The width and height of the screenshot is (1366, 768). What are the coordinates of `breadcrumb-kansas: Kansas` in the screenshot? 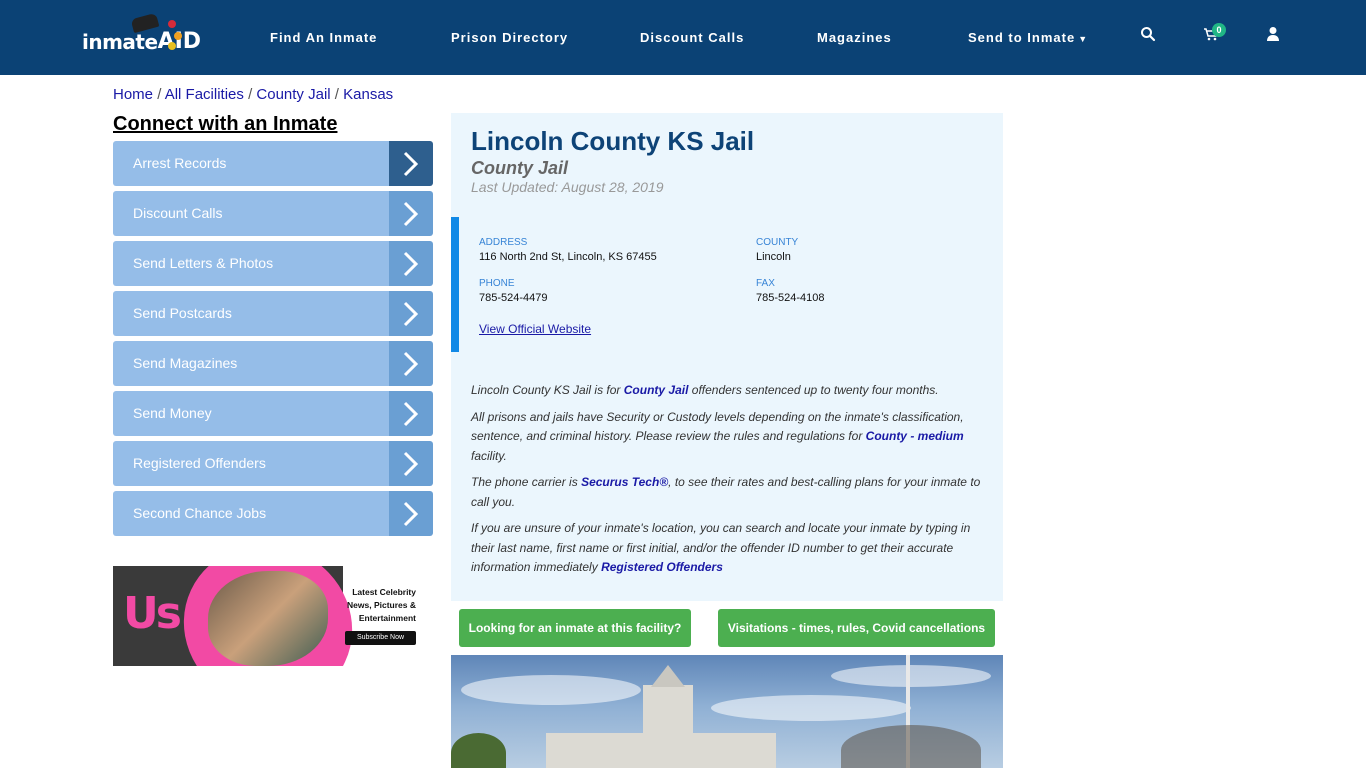 It's located at (368, 94).